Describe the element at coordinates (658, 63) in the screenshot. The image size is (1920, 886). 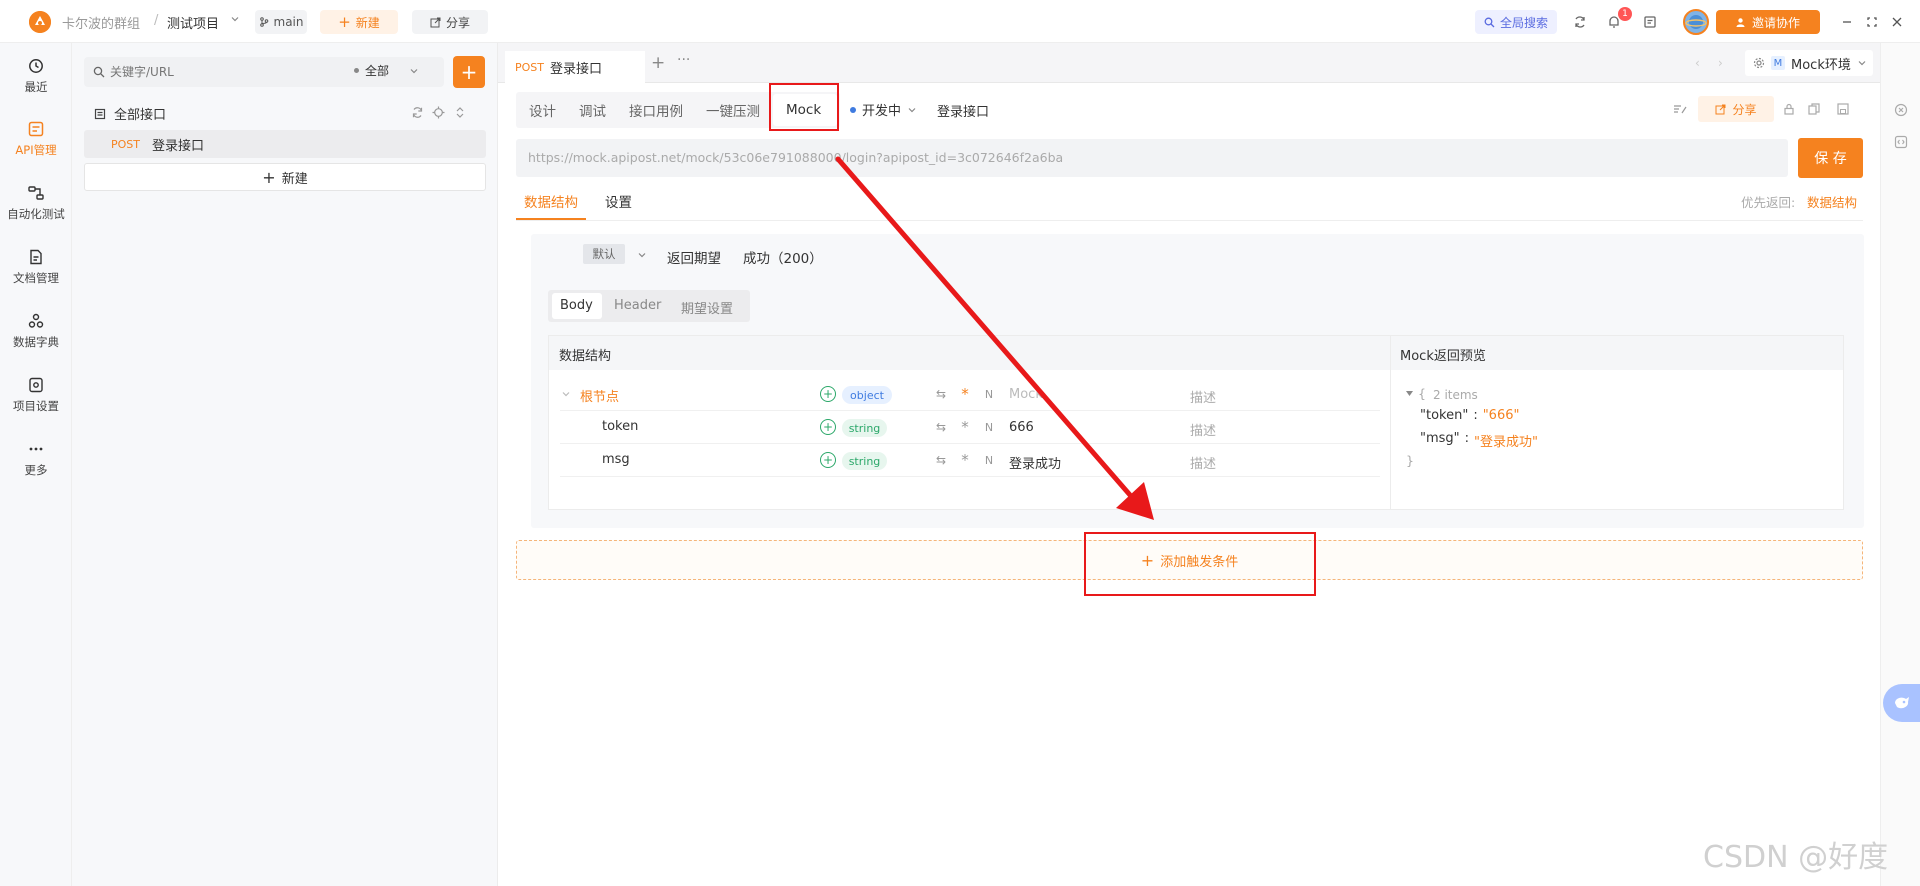
I see `add-tab-icon: +` at that location.